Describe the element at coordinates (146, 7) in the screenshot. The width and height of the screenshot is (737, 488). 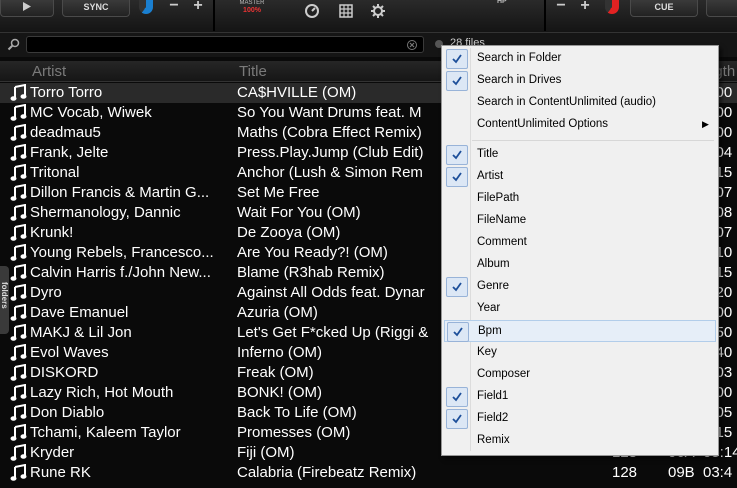
I see `pitch-knob-left` at that location.